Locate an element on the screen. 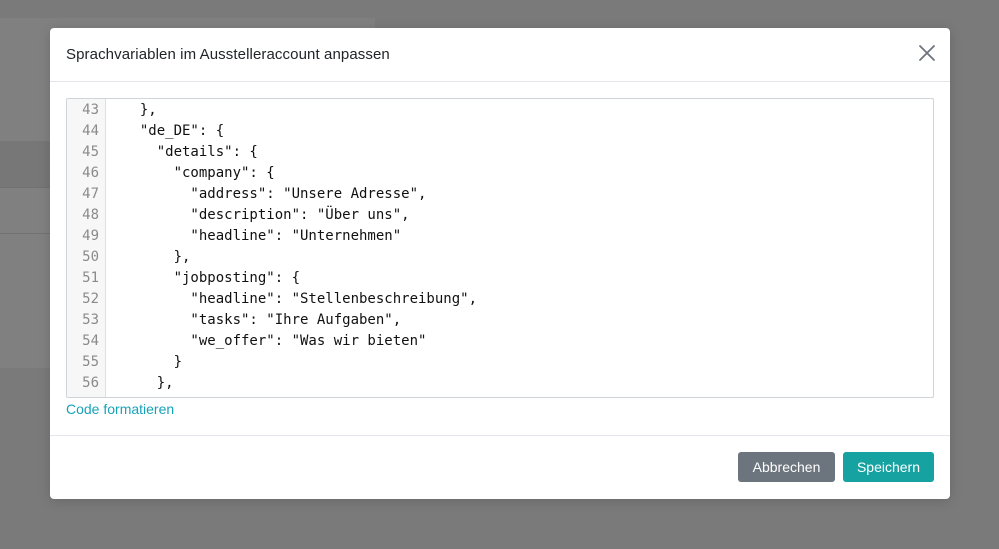 The width and height of the screenshot is (999, 549). line-number: 45 is located at coordinates (90, 152).